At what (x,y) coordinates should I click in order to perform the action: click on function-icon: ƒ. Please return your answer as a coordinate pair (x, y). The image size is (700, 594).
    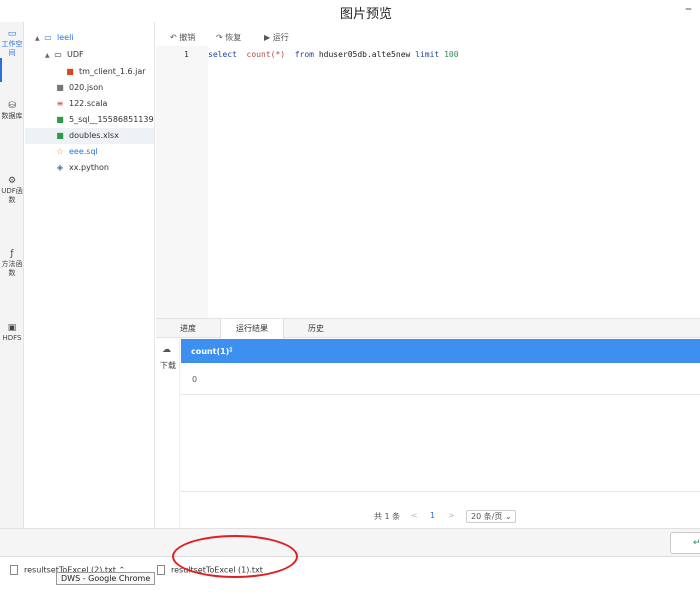
    Looking at the image, I should click on (12, 254).